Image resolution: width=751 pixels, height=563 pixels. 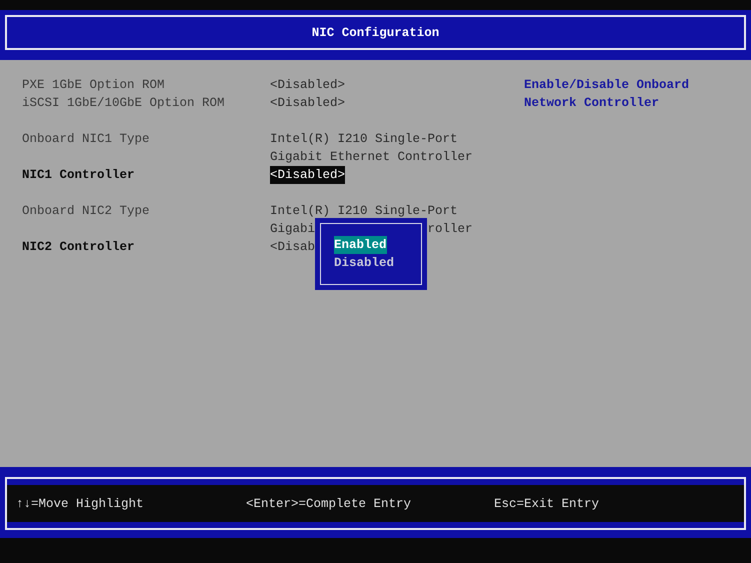 I want to click on key-hint: ↑↓=Move Highlight, so click(x=80, y=503).